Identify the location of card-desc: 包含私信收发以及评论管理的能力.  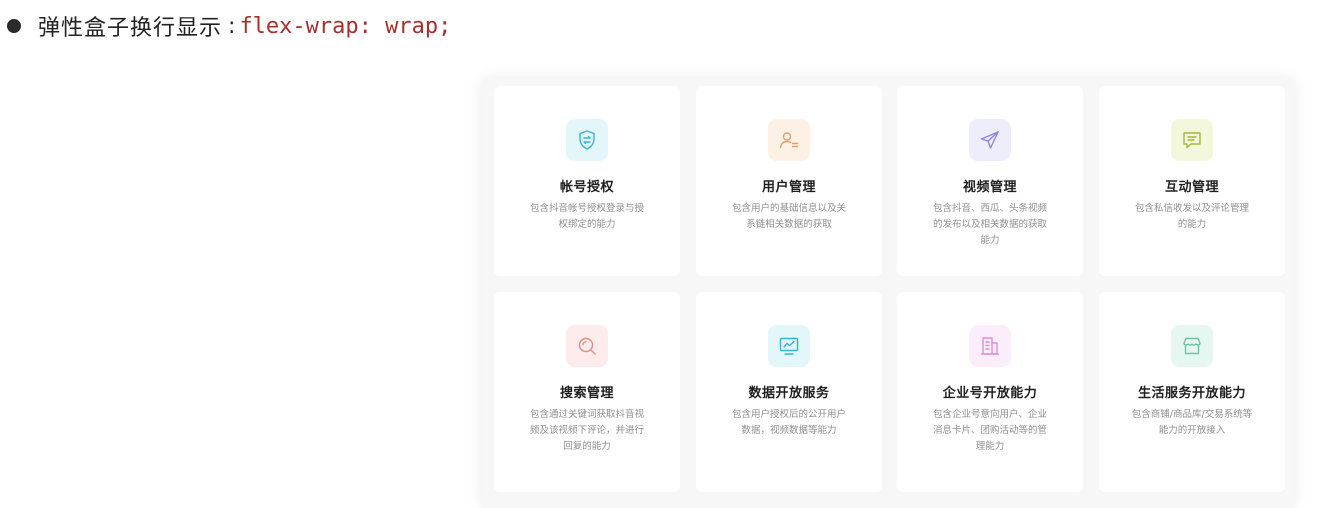
(1191, 216).